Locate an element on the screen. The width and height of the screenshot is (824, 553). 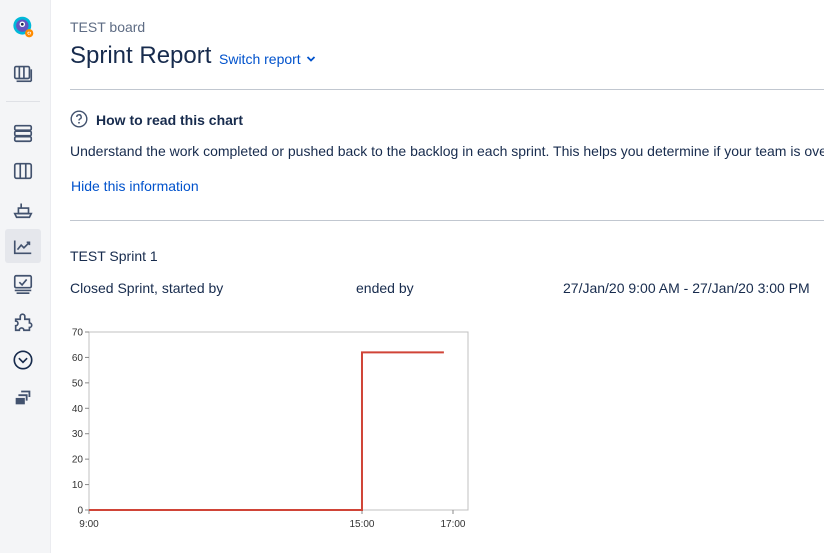
y-tick-label: 30 is located at coordinates (78, 434).